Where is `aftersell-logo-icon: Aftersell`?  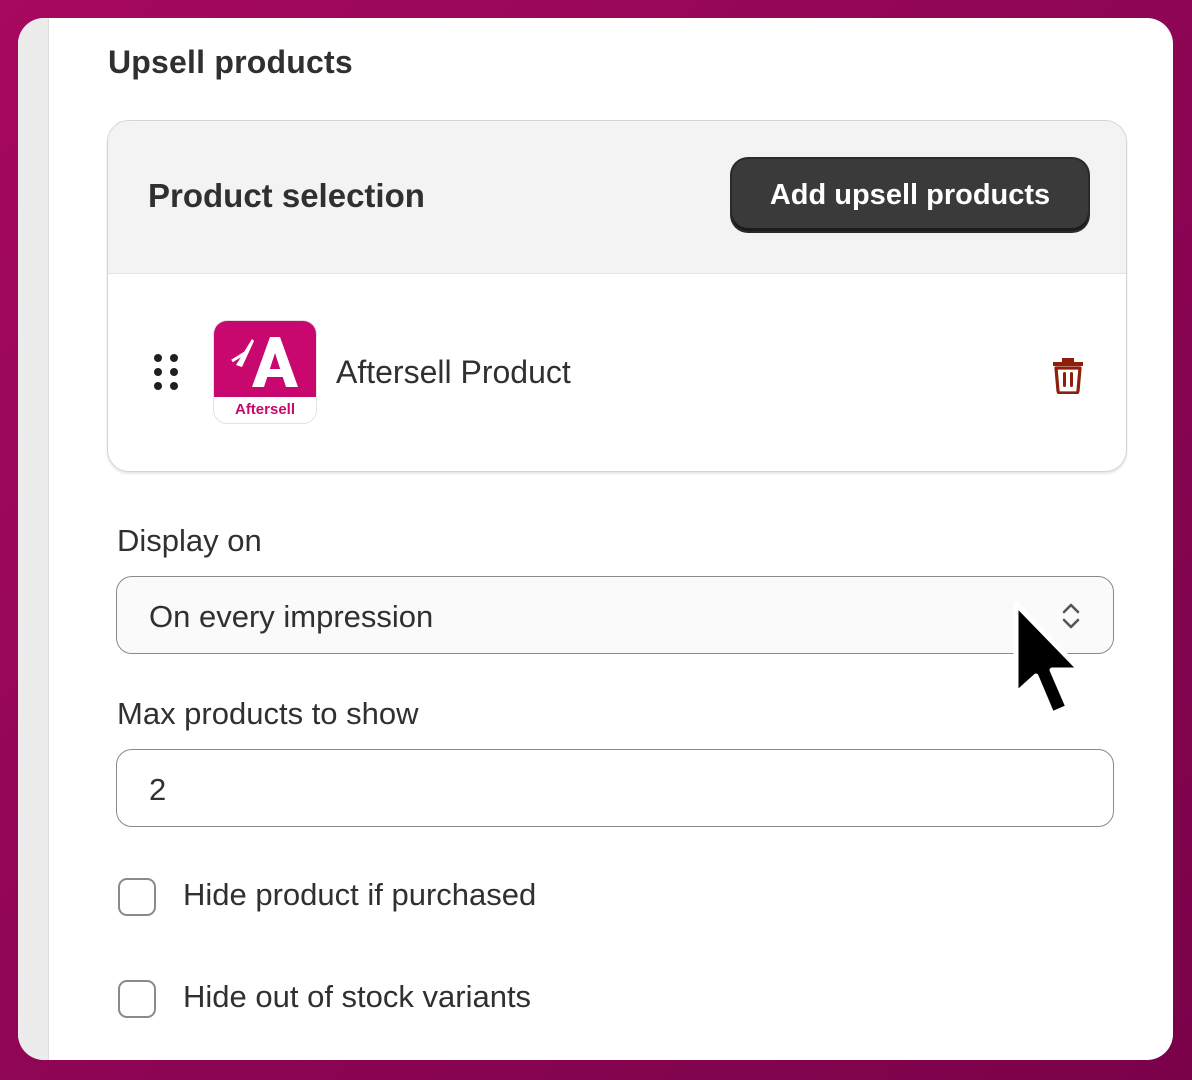
aftersell-logo-icon: Aftersell is located at coordinates (265, 372).